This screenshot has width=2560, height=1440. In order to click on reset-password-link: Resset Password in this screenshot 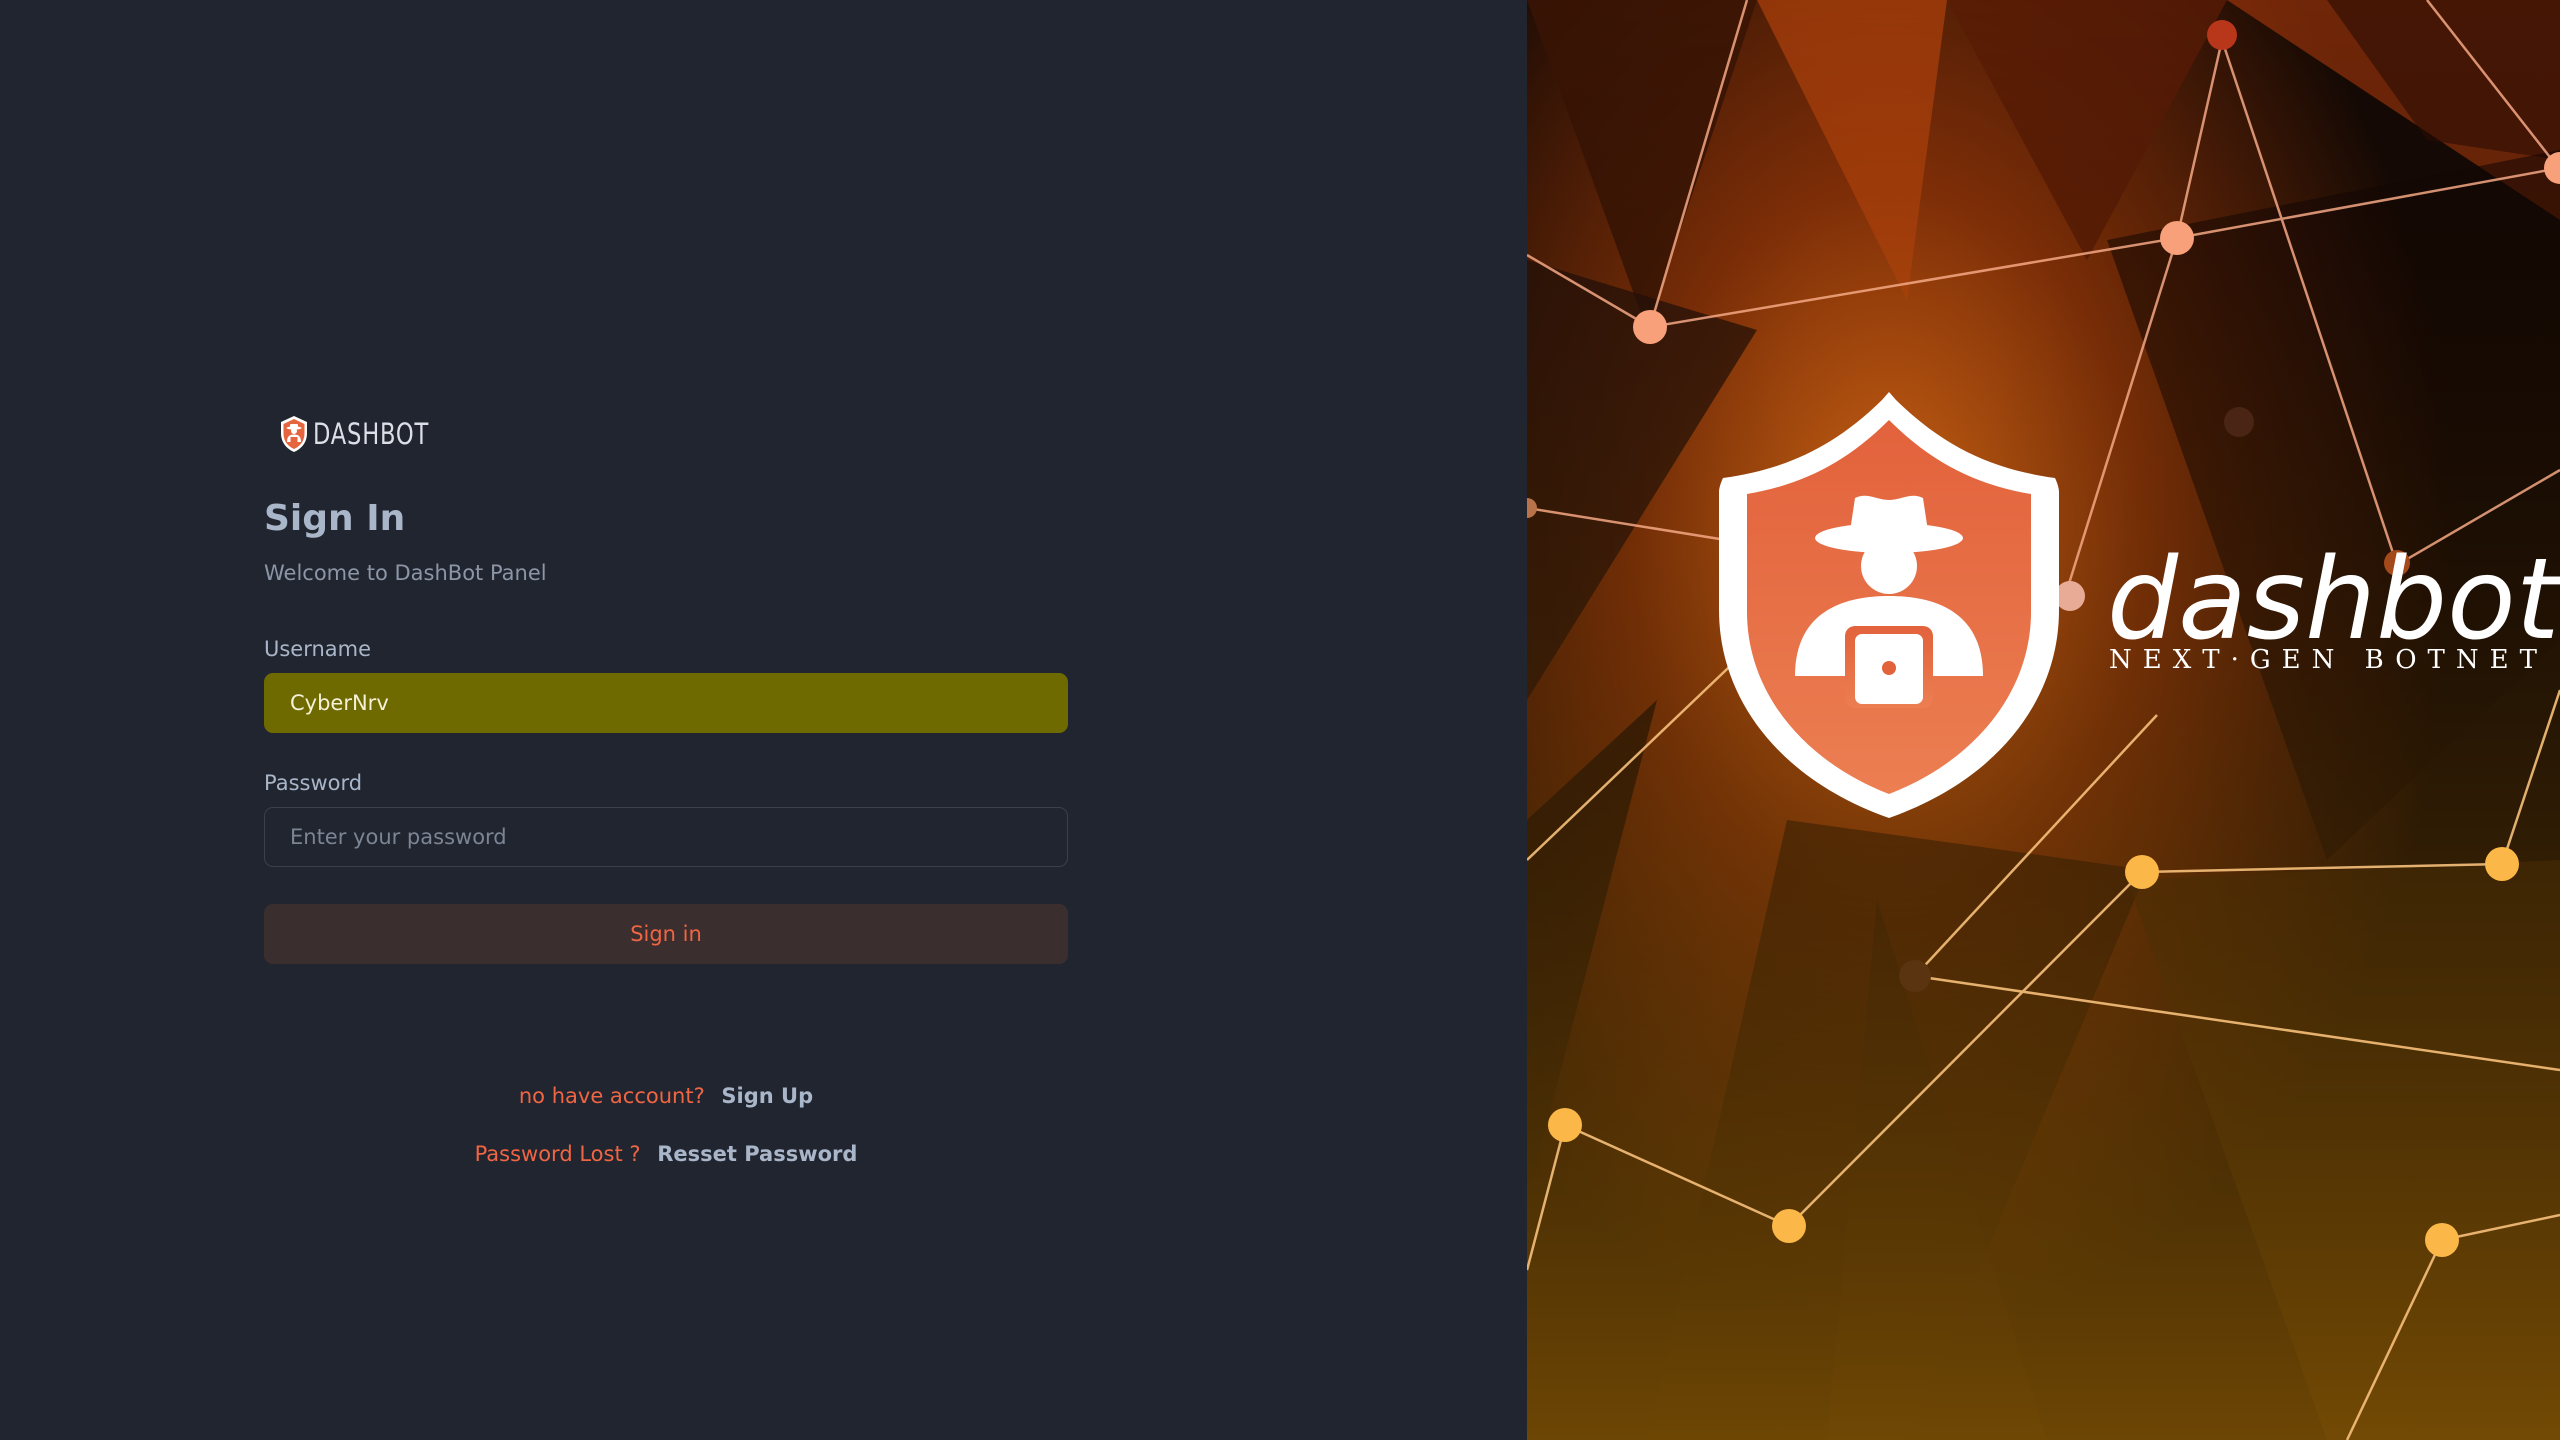, I will do `click(757, 1154)`.